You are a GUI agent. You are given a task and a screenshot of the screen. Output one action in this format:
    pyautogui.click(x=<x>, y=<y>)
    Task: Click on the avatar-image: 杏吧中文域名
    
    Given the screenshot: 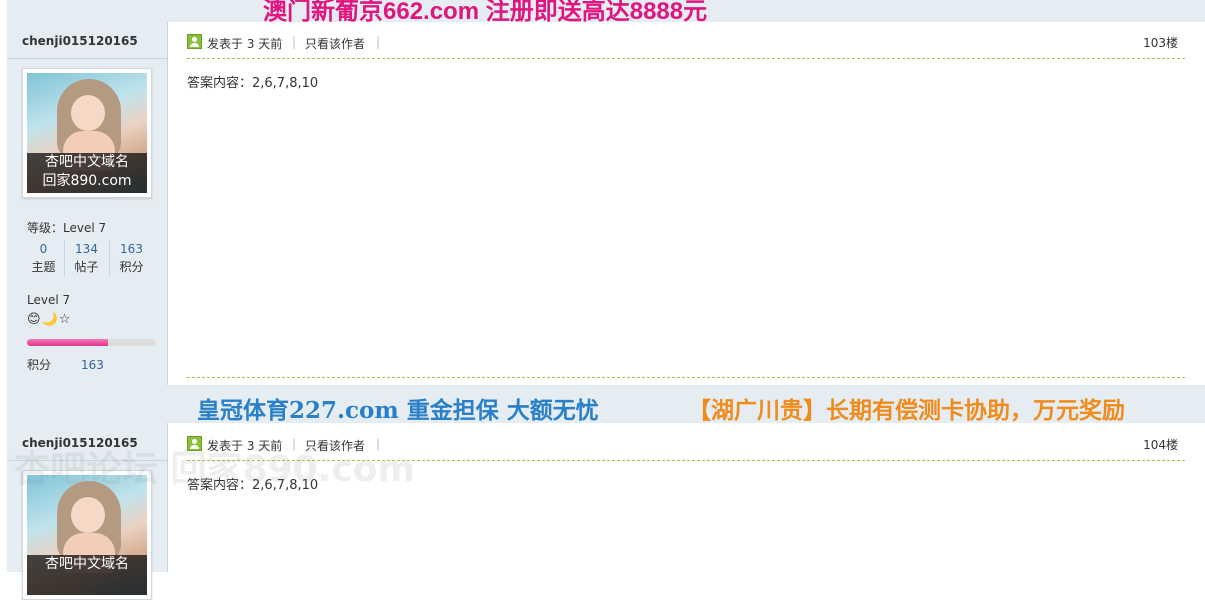 What is the action you would take?
    pyautogui.click(x=87, y=535)
    